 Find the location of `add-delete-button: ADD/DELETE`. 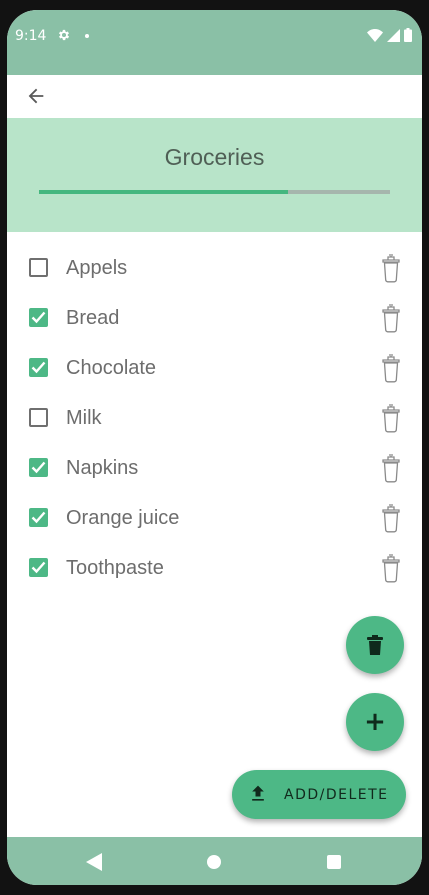

add-delete-button: ADD/DELETE is located at coordinates (319, 794).